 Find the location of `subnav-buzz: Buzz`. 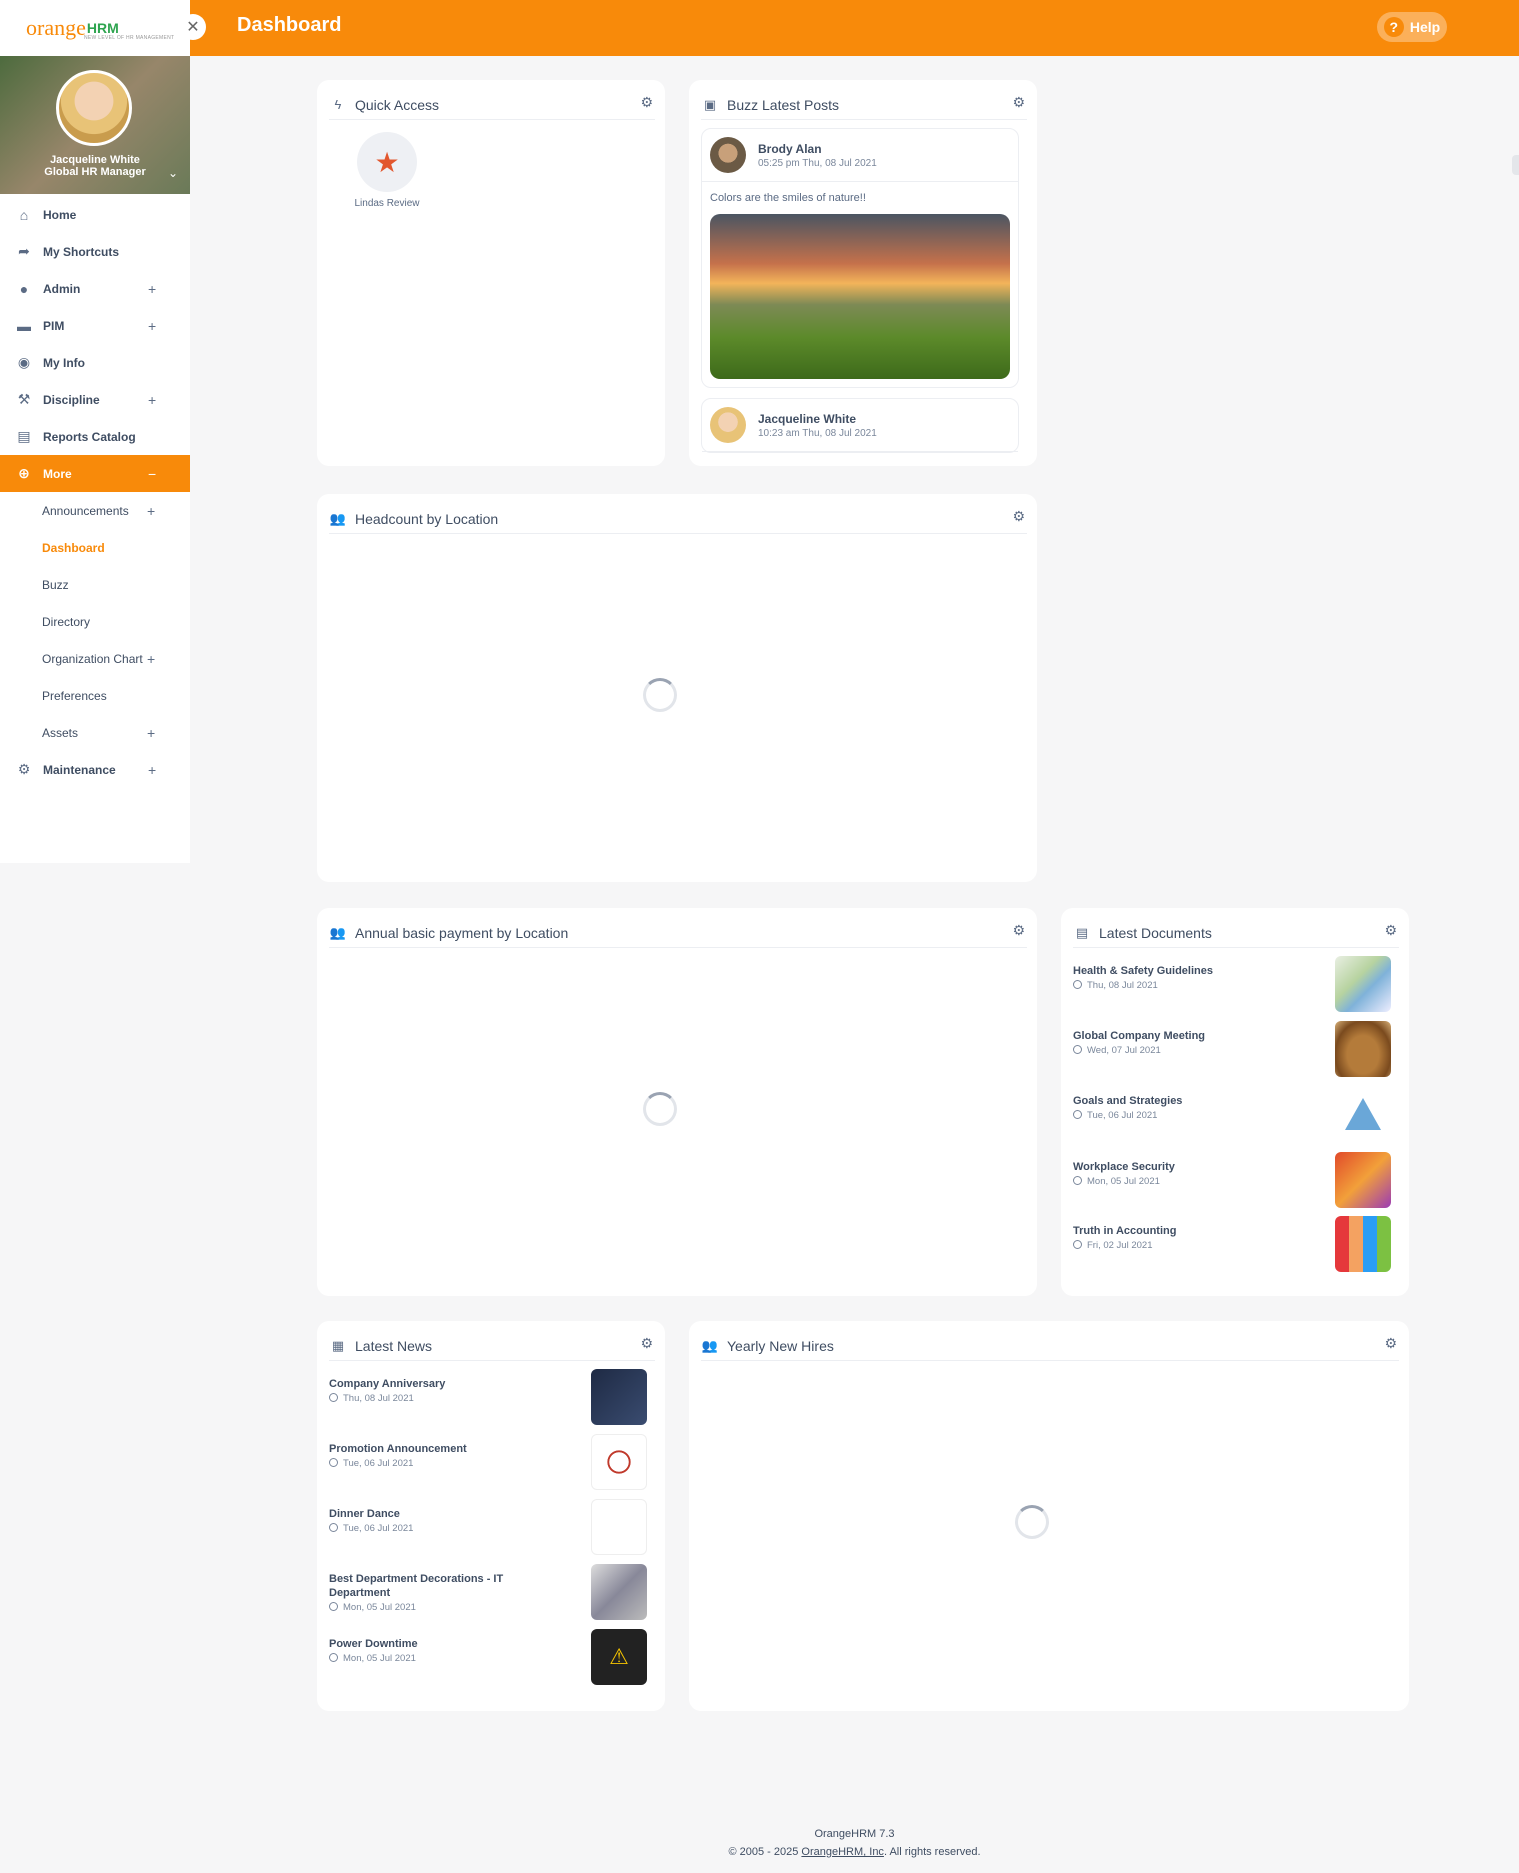

subnav-buzz: Buzz is located at coordinates (95, 584).